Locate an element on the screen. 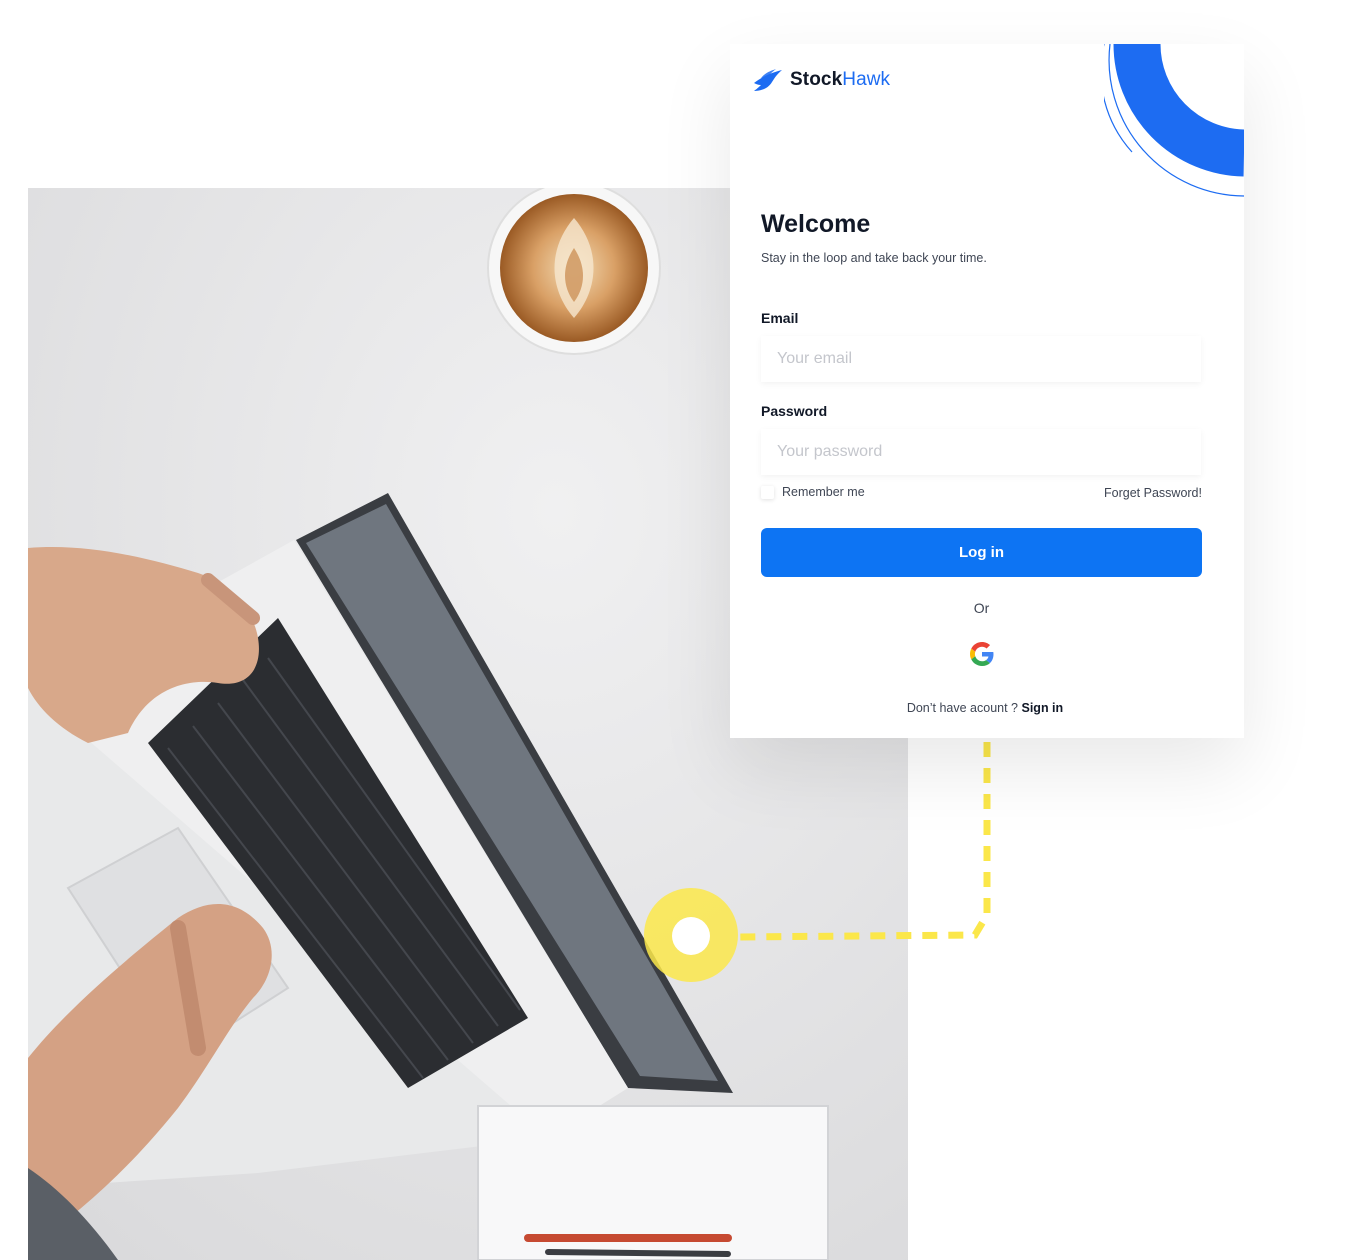 The width and height of the screenshot is (1354, 1260). brand-logo: StockHawk is located at coordinates (821, 80).